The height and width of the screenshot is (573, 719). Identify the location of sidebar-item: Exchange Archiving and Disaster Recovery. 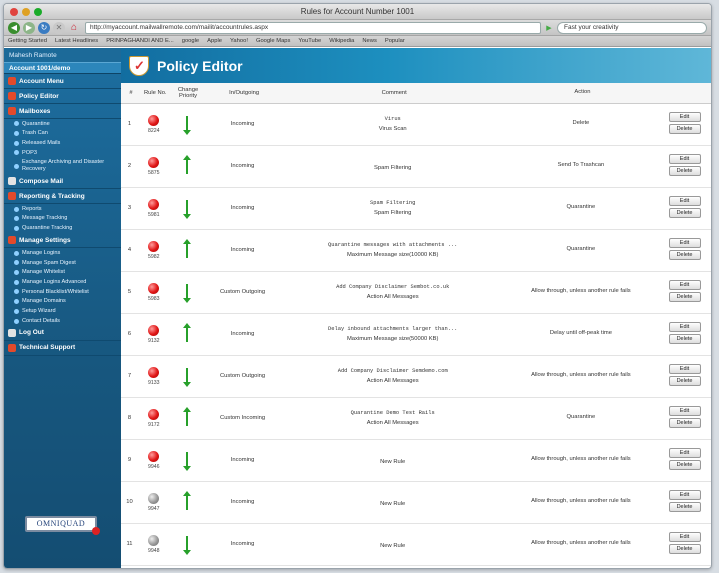
(62, 166).